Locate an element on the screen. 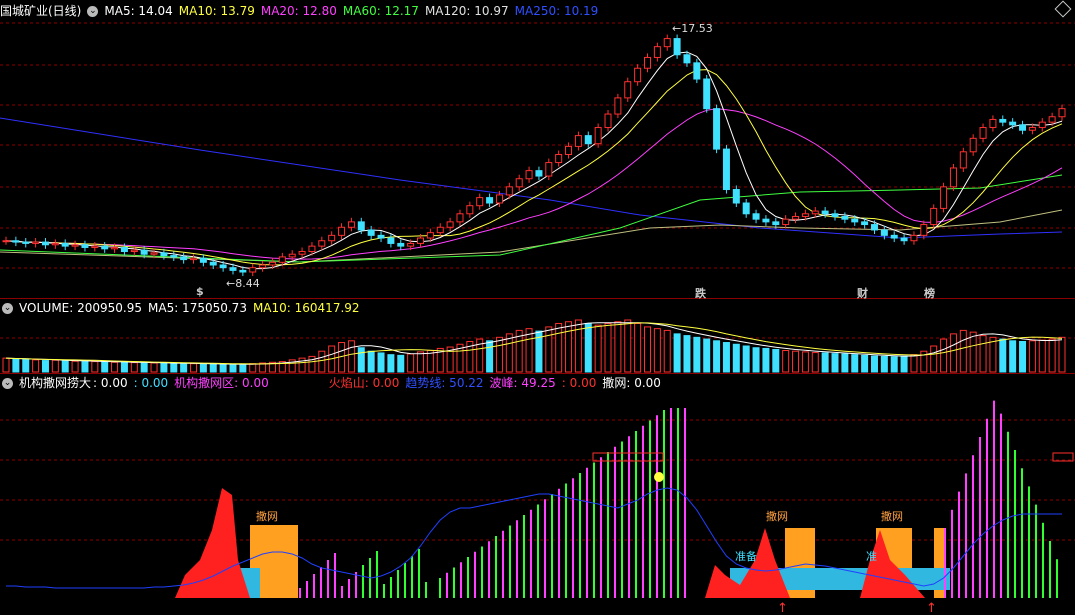 The image size is (1075, 615). event-marker-rank: 榜 is located at coordinates (929, 293).